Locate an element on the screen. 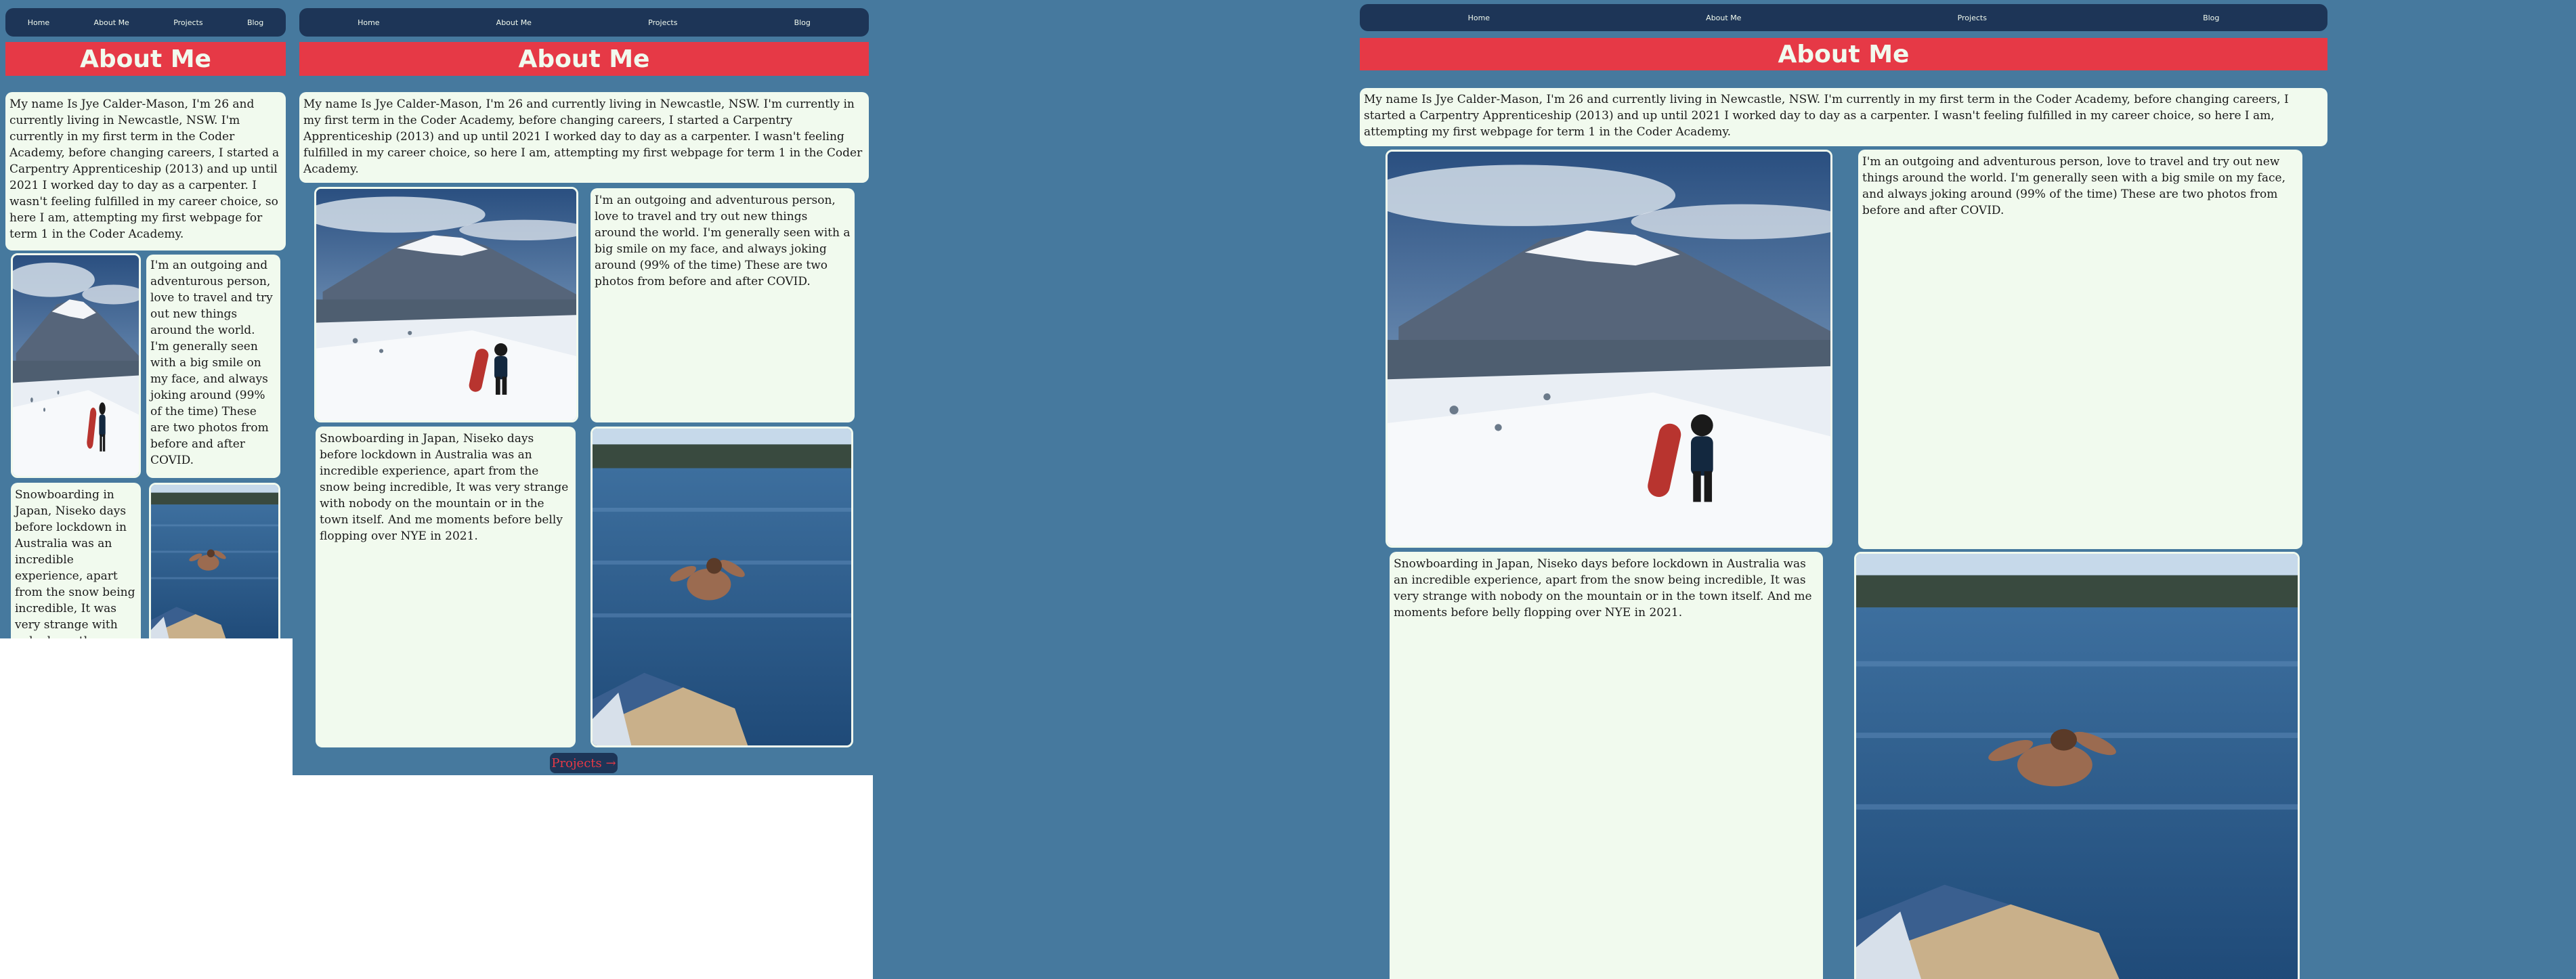 Image resolution: width=2576 pixels, height=979 pixels. projects-next-link: Projects → is located at coordinates (584, 763).